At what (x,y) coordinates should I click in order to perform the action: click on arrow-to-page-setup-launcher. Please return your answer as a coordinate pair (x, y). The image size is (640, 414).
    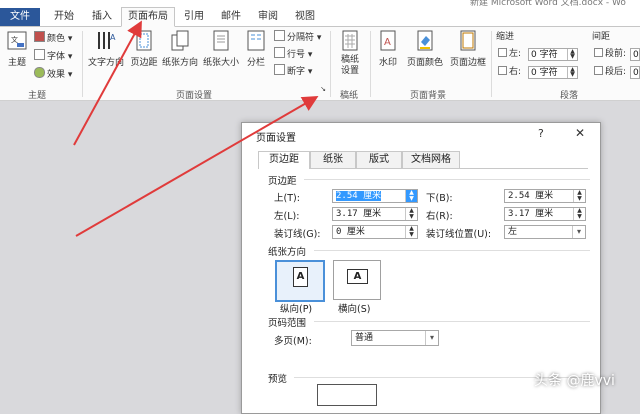
    Looking at the image, I should click on (197, 166).